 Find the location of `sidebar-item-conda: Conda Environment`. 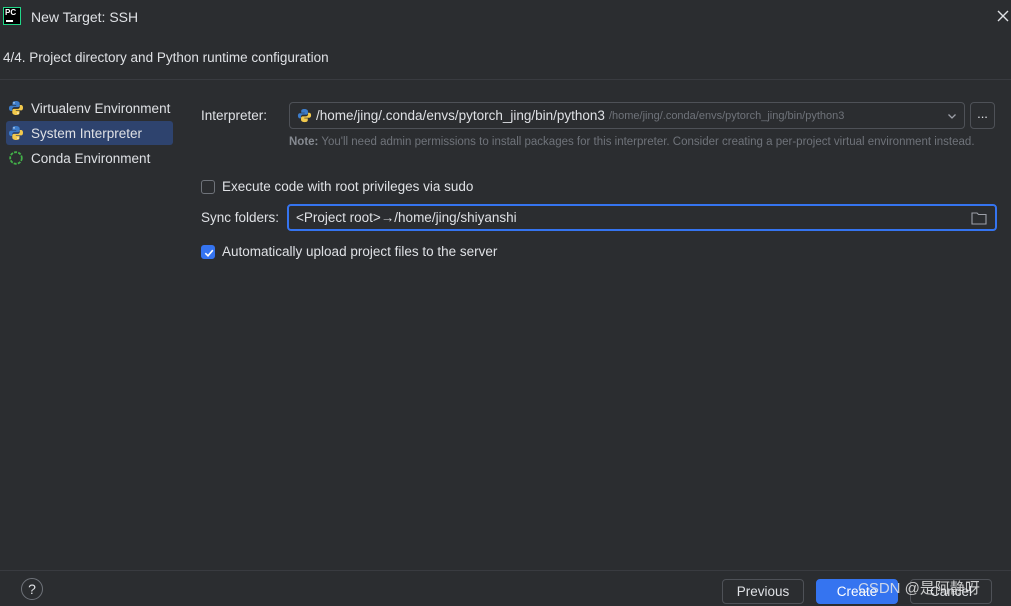

sidebar-item-conda: Conda Environment is located at coordinates (89, 158).